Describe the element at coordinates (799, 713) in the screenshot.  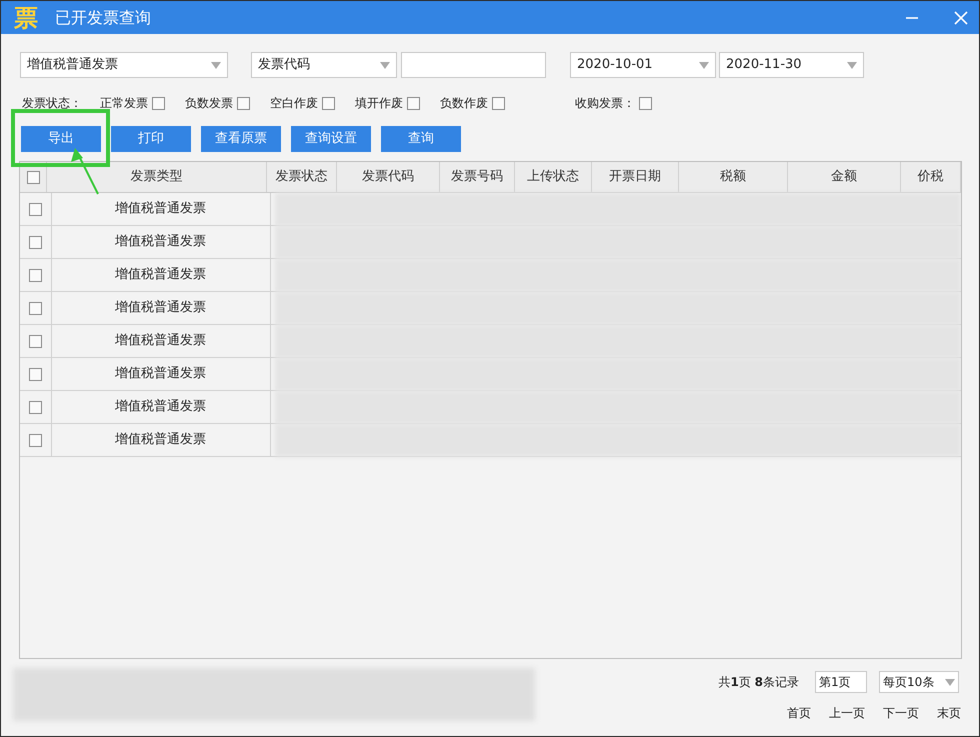
I see `page-link: 首页` at that location.